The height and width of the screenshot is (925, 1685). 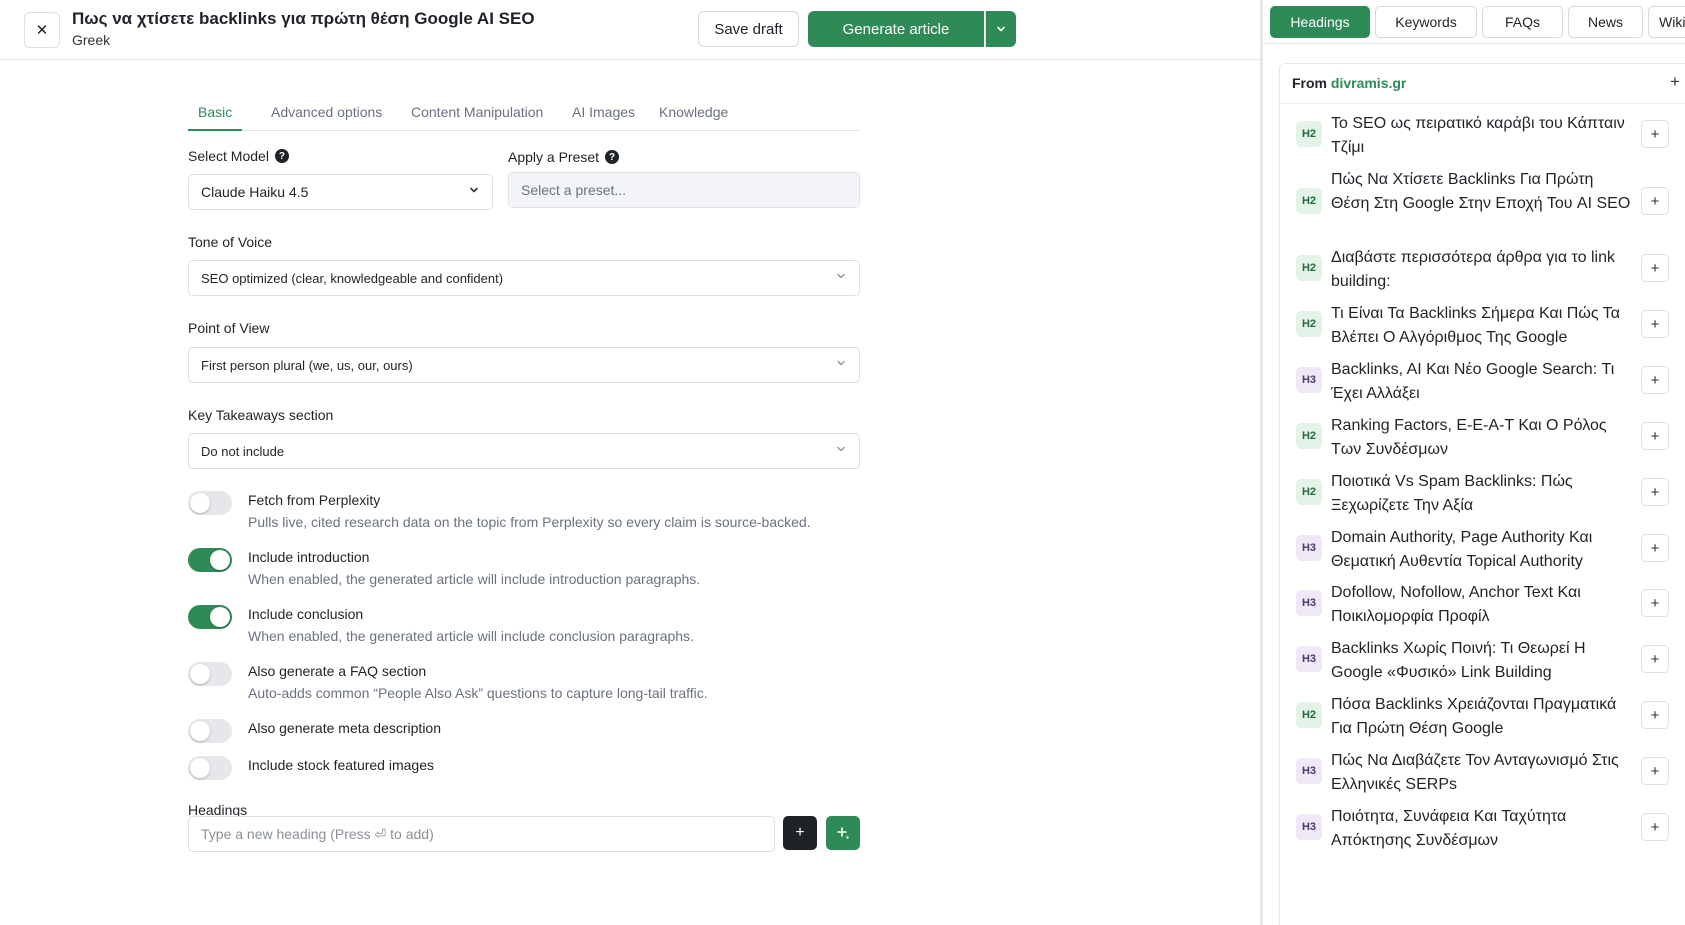 What do you see at coordinates (1368, 83) in the screenshot?
I see `source-domain: divramis.gr` at bounding box center [1368, 83].